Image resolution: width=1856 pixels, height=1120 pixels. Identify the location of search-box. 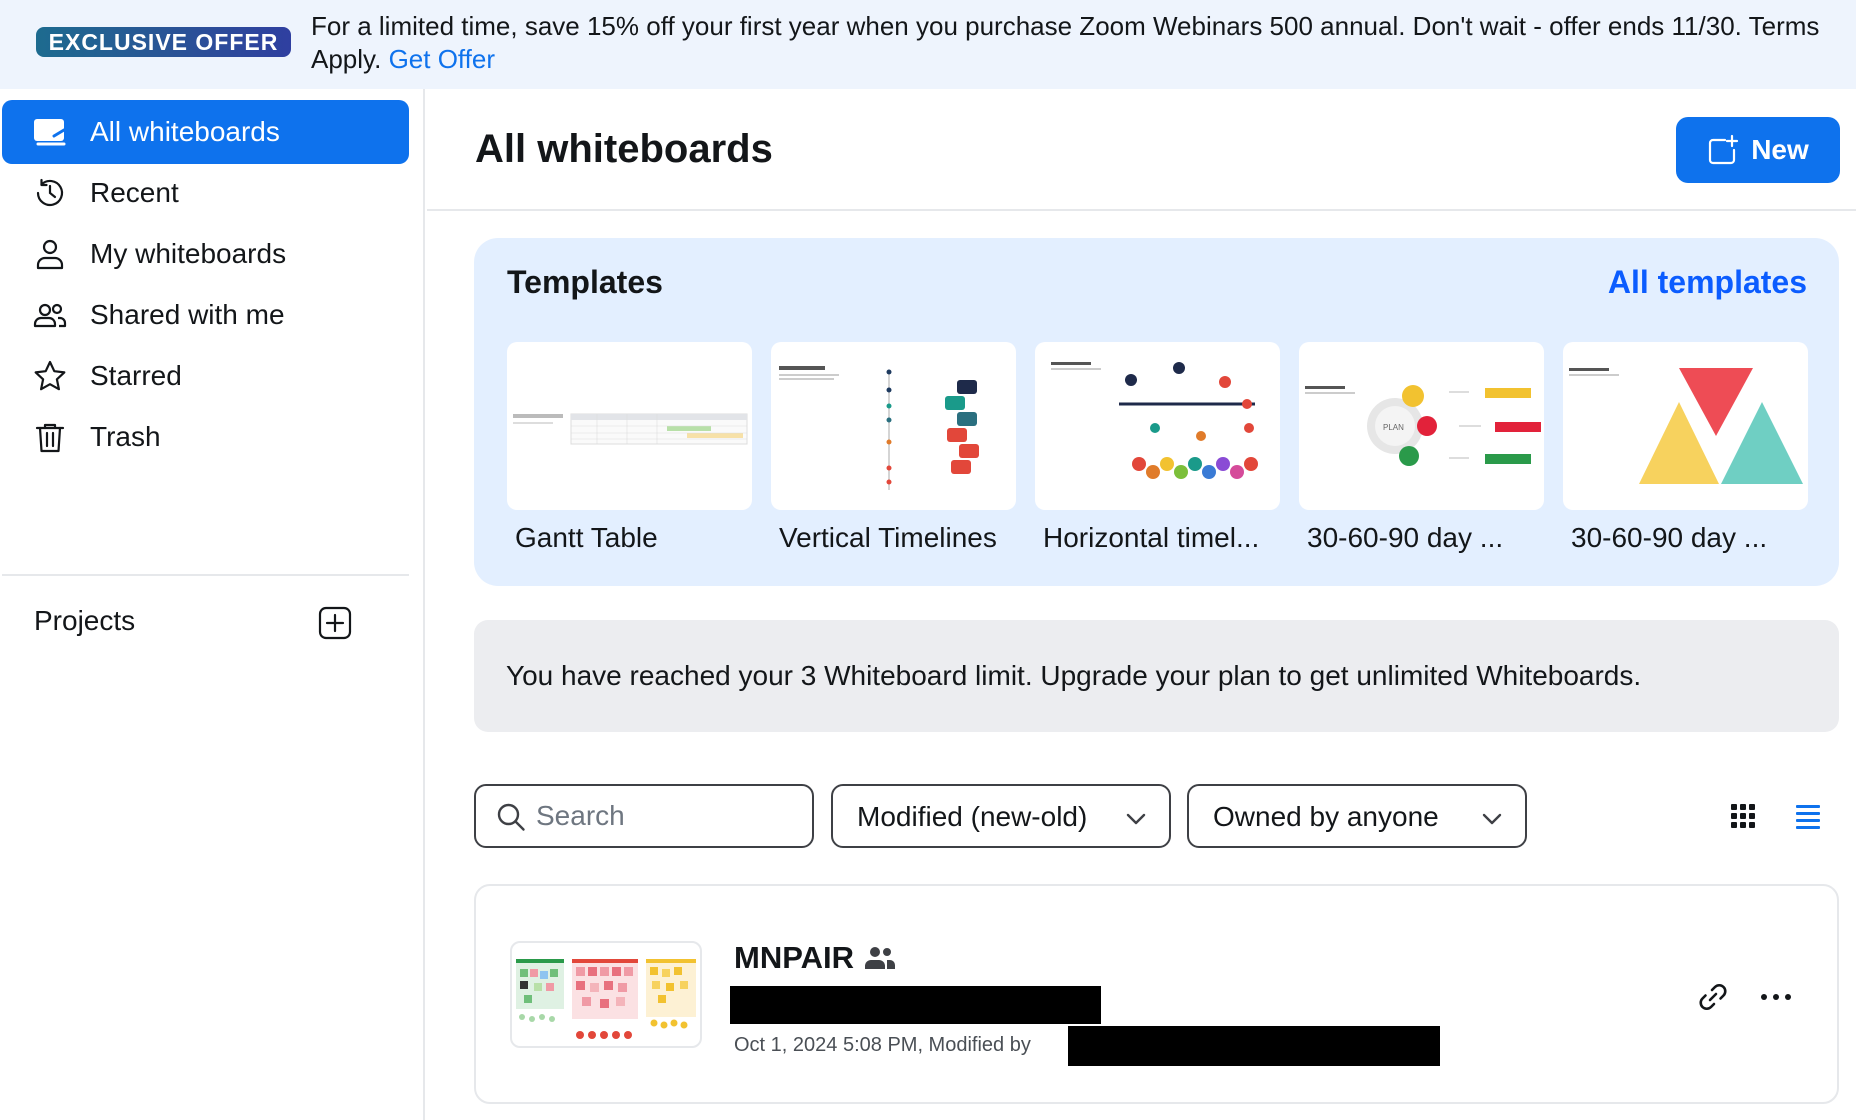
(644, 816).